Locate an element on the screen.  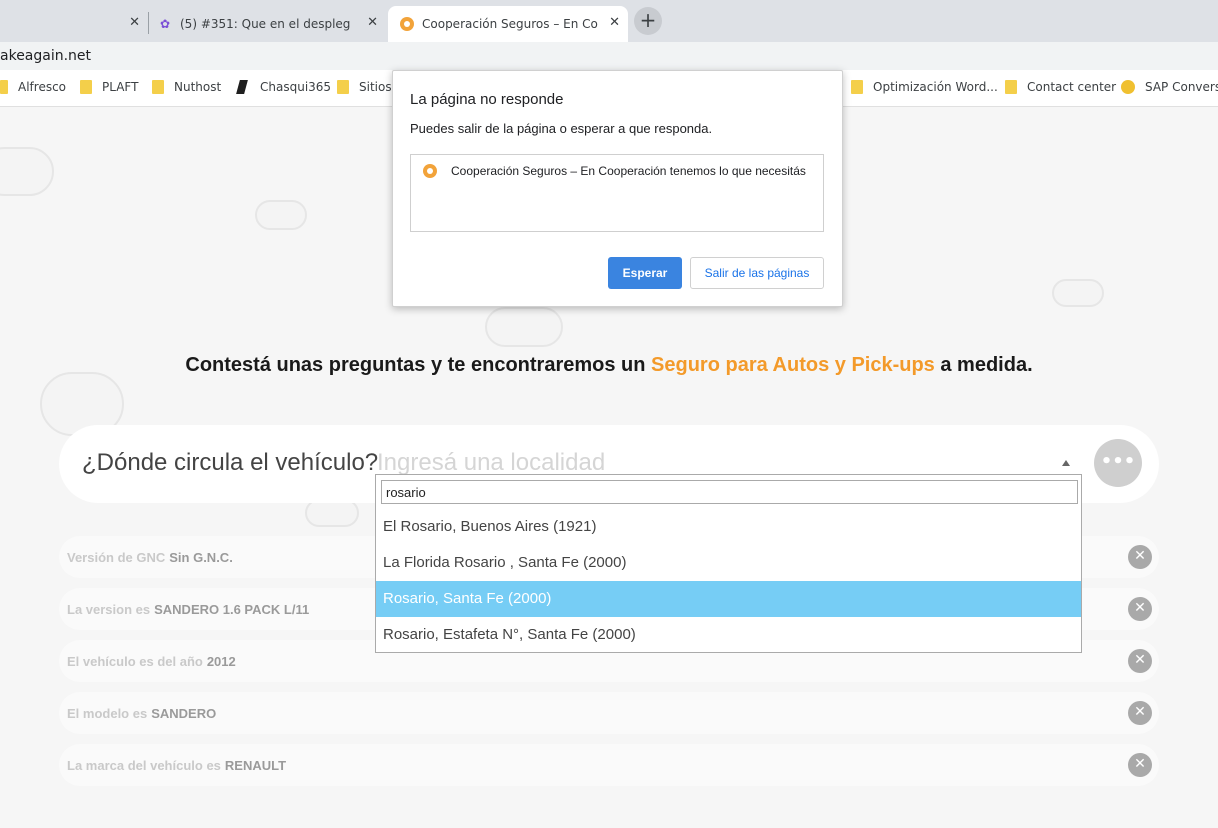
answer-label: La version es SANDERO 1.6 PACK L/11 is located at coordinates (188, 609).